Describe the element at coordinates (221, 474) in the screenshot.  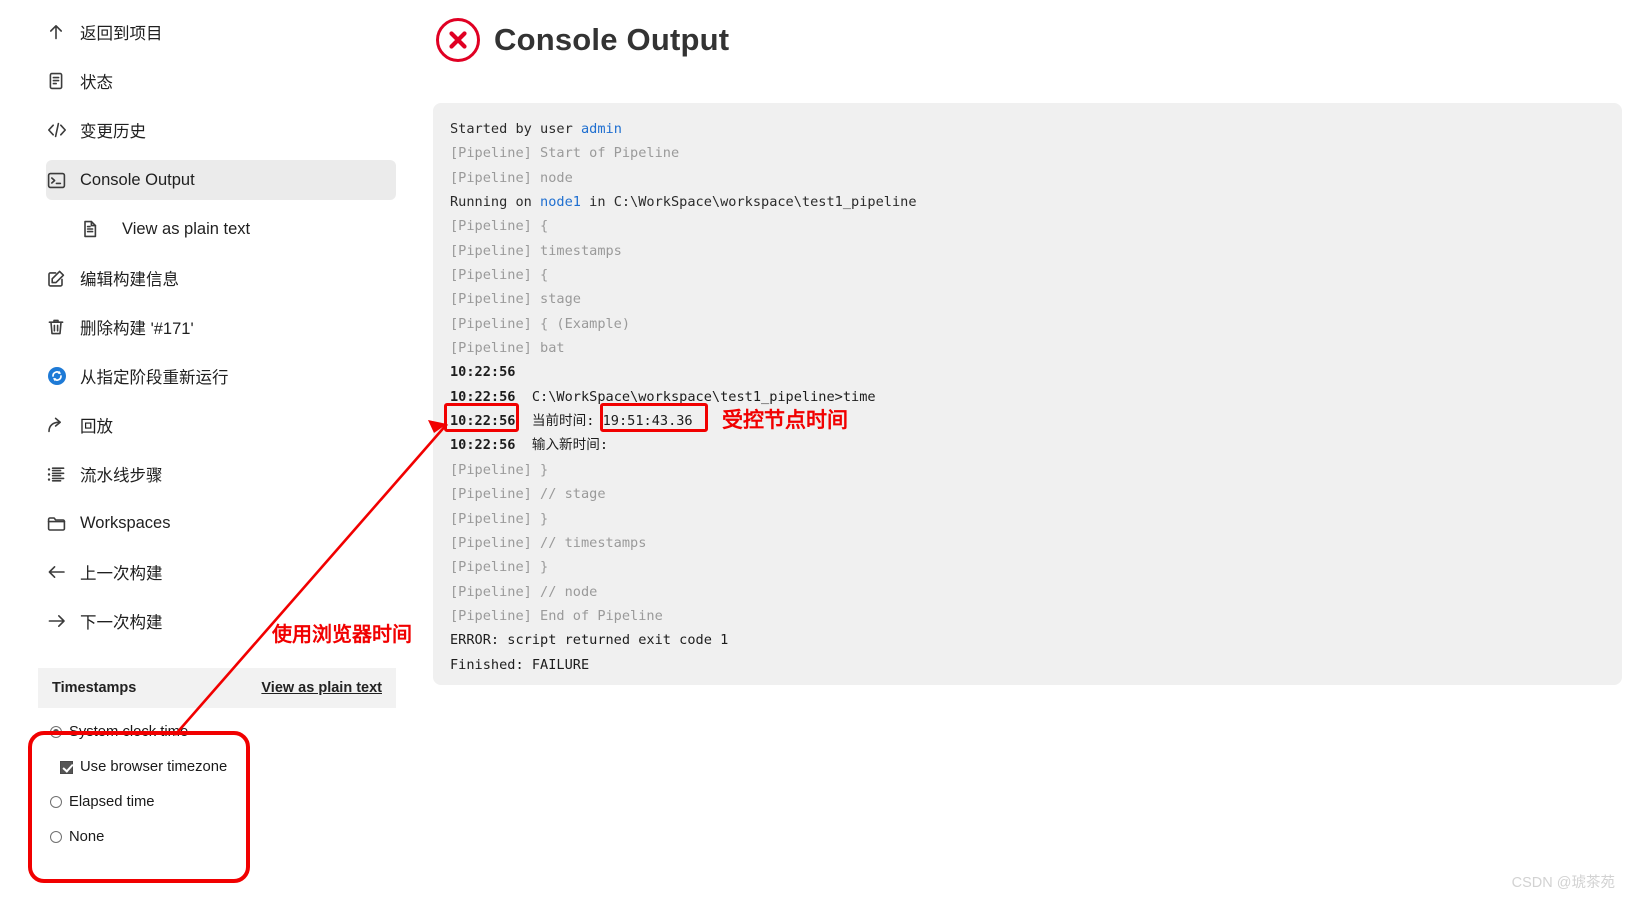
I see `sidebar-item-pipeline-steps: 流水线步骤` at that location.